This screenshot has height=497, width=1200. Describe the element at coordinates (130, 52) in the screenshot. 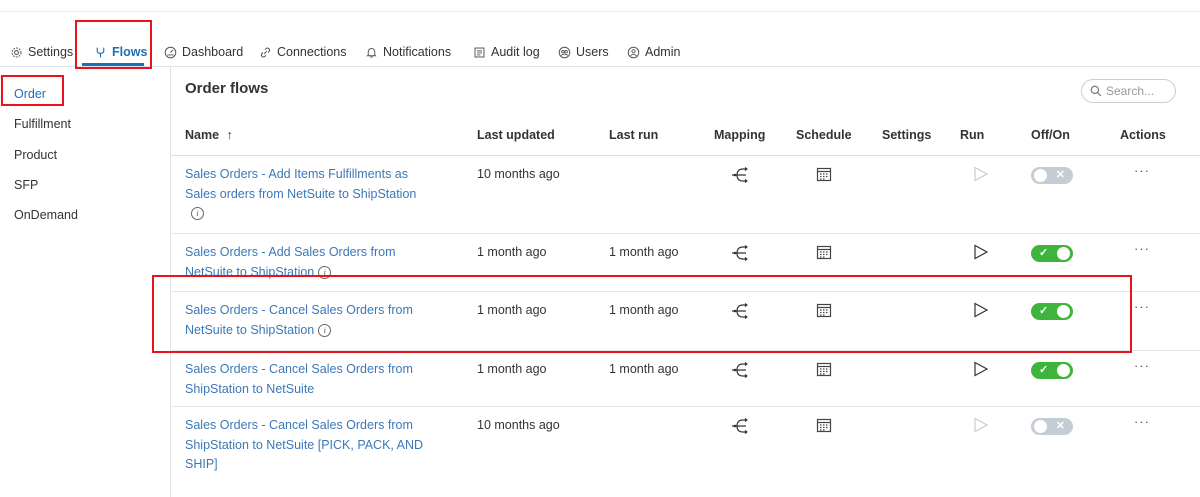

I see `tab-flows-label: Flows` at that location.